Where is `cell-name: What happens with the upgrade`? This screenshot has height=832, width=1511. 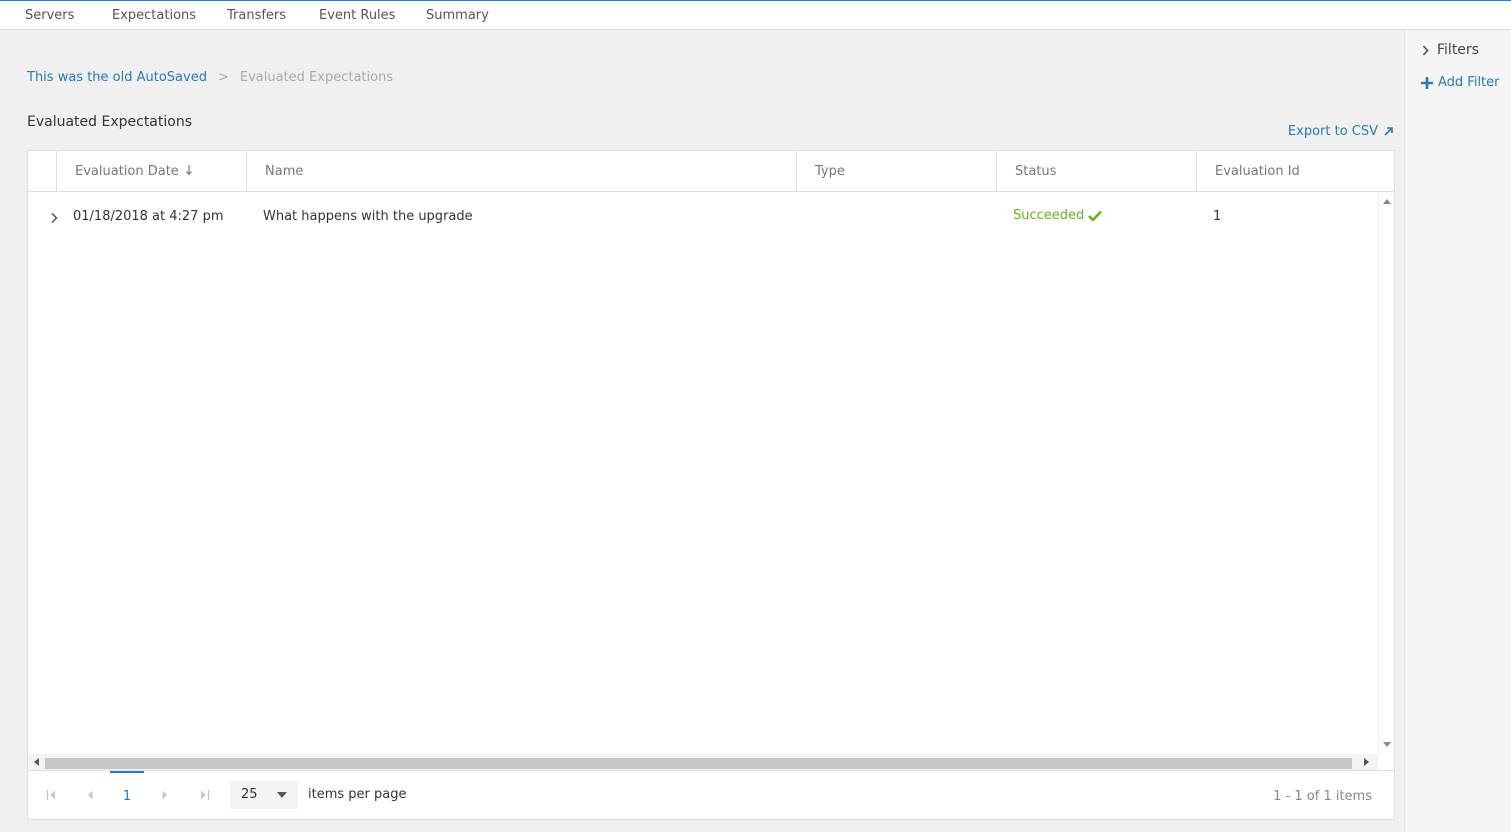 cell-name: What happens with the upgrade is located at coordinates (368, 216).